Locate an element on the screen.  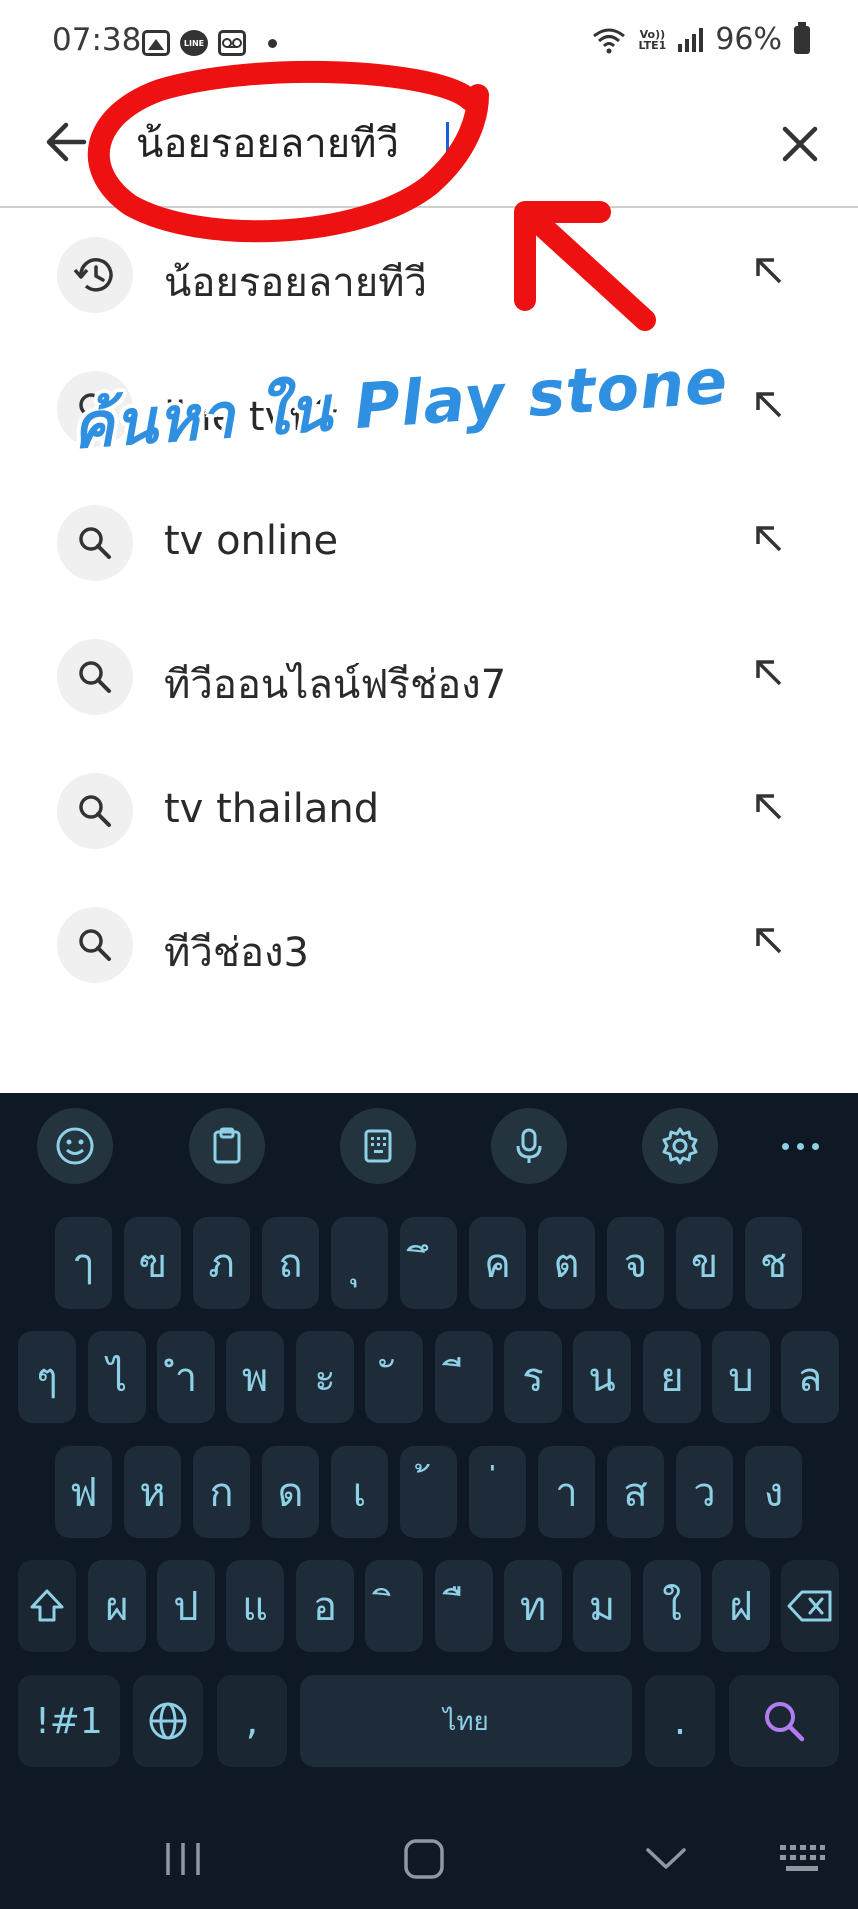
globe-icon is located at coordinates (168, 1721).